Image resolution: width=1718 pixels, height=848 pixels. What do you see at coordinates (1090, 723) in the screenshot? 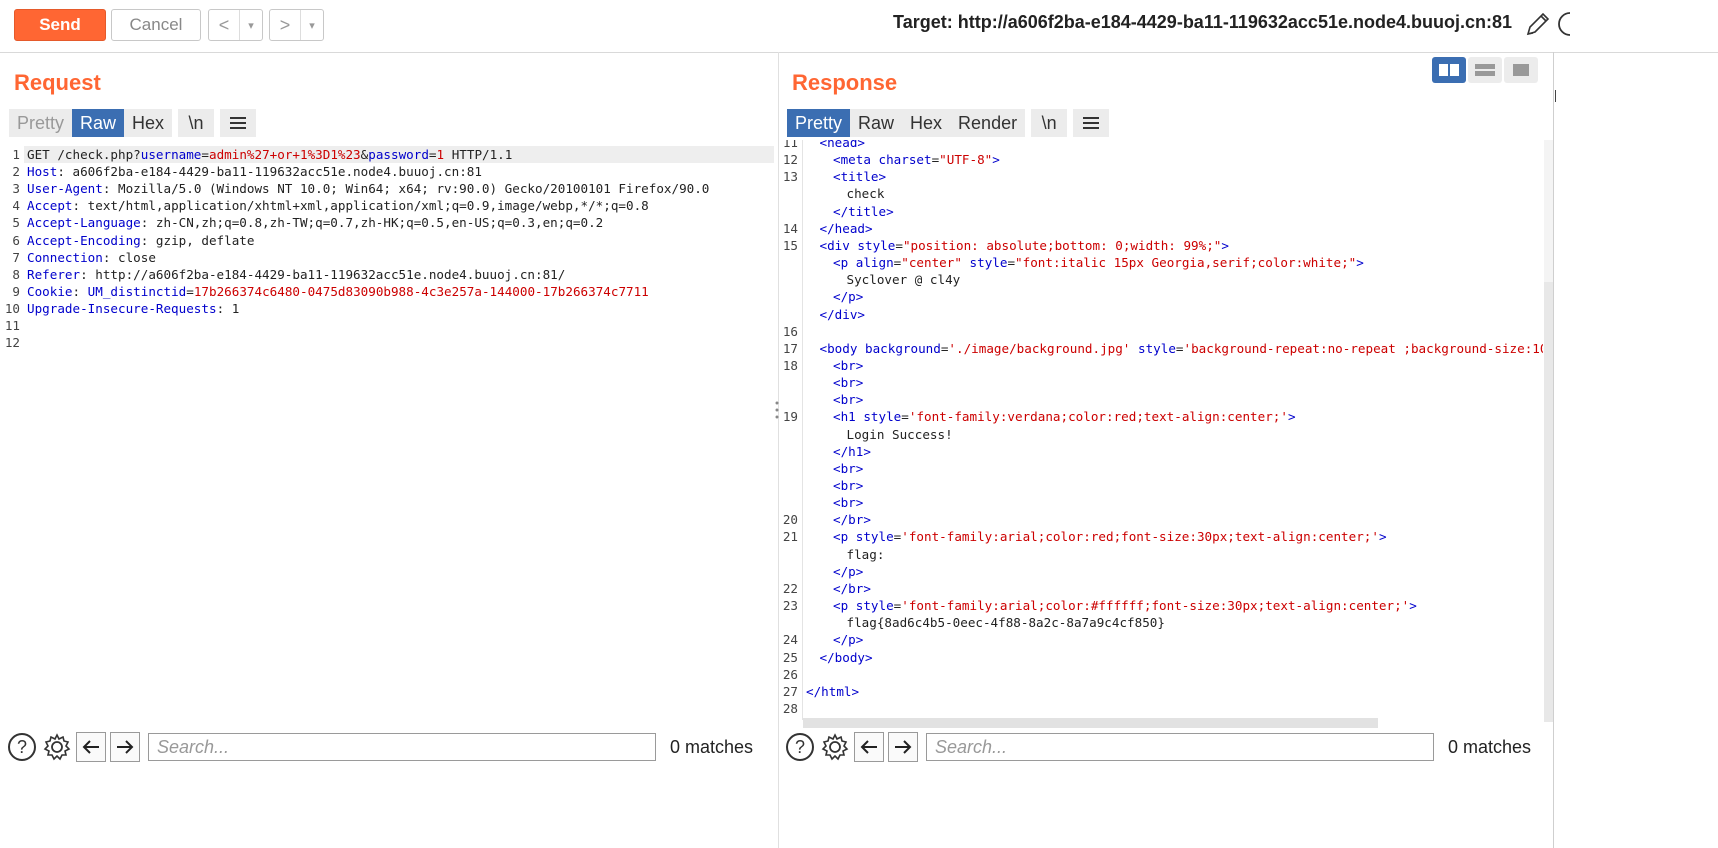
I see `horizontal-scrollbar-thumb` at bounding box center [1090, 723].